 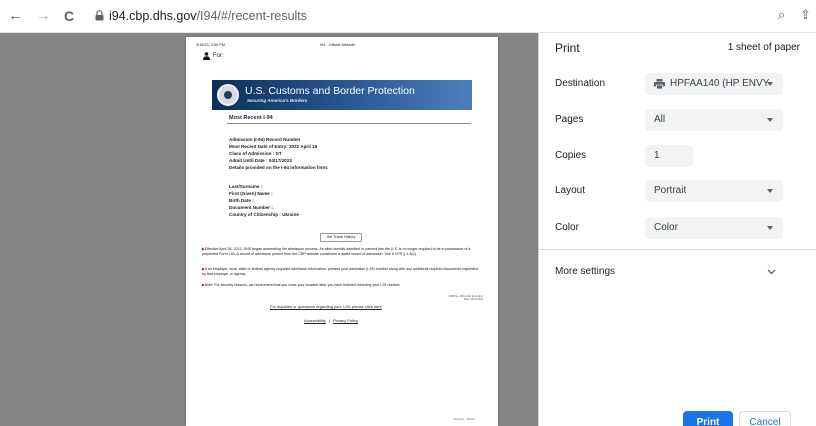 I want to click on copies-value: 1, so click(x=657, y=155).